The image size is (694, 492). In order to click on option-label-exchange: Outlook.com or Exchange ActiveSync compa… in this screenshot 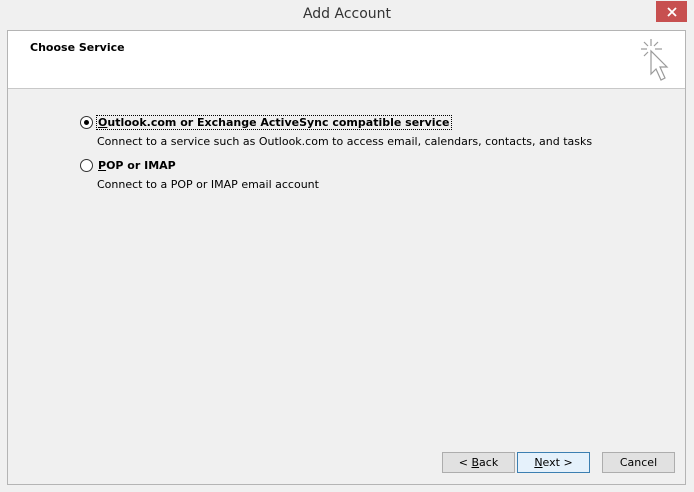, I will do `click(274, 122)`.